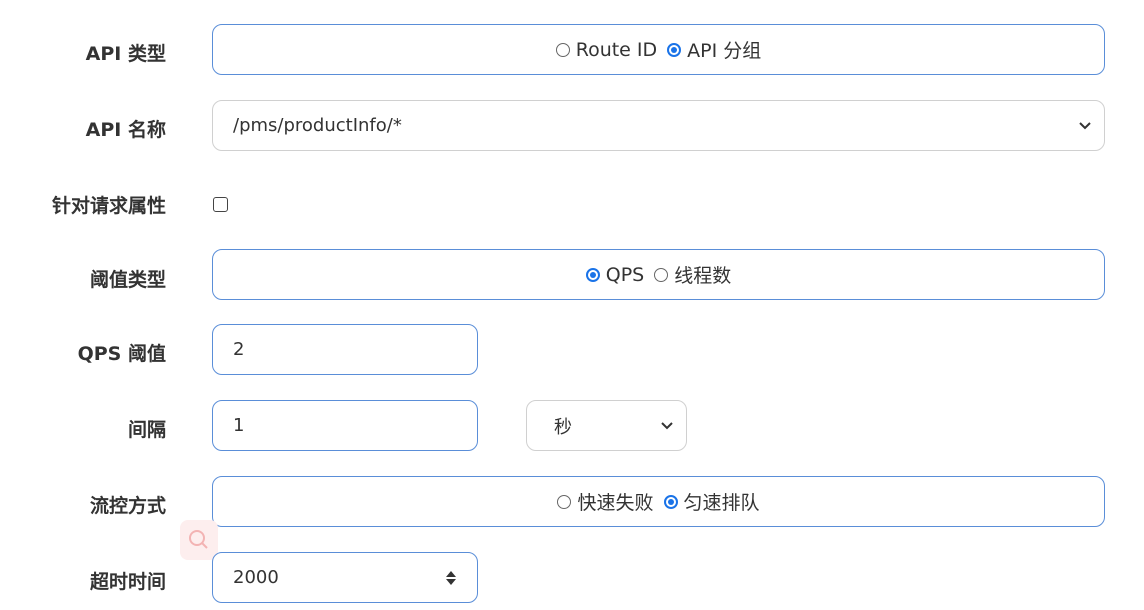  I want to click on threshold-type-radio-group: QPS 线程数, so click(658, 274).